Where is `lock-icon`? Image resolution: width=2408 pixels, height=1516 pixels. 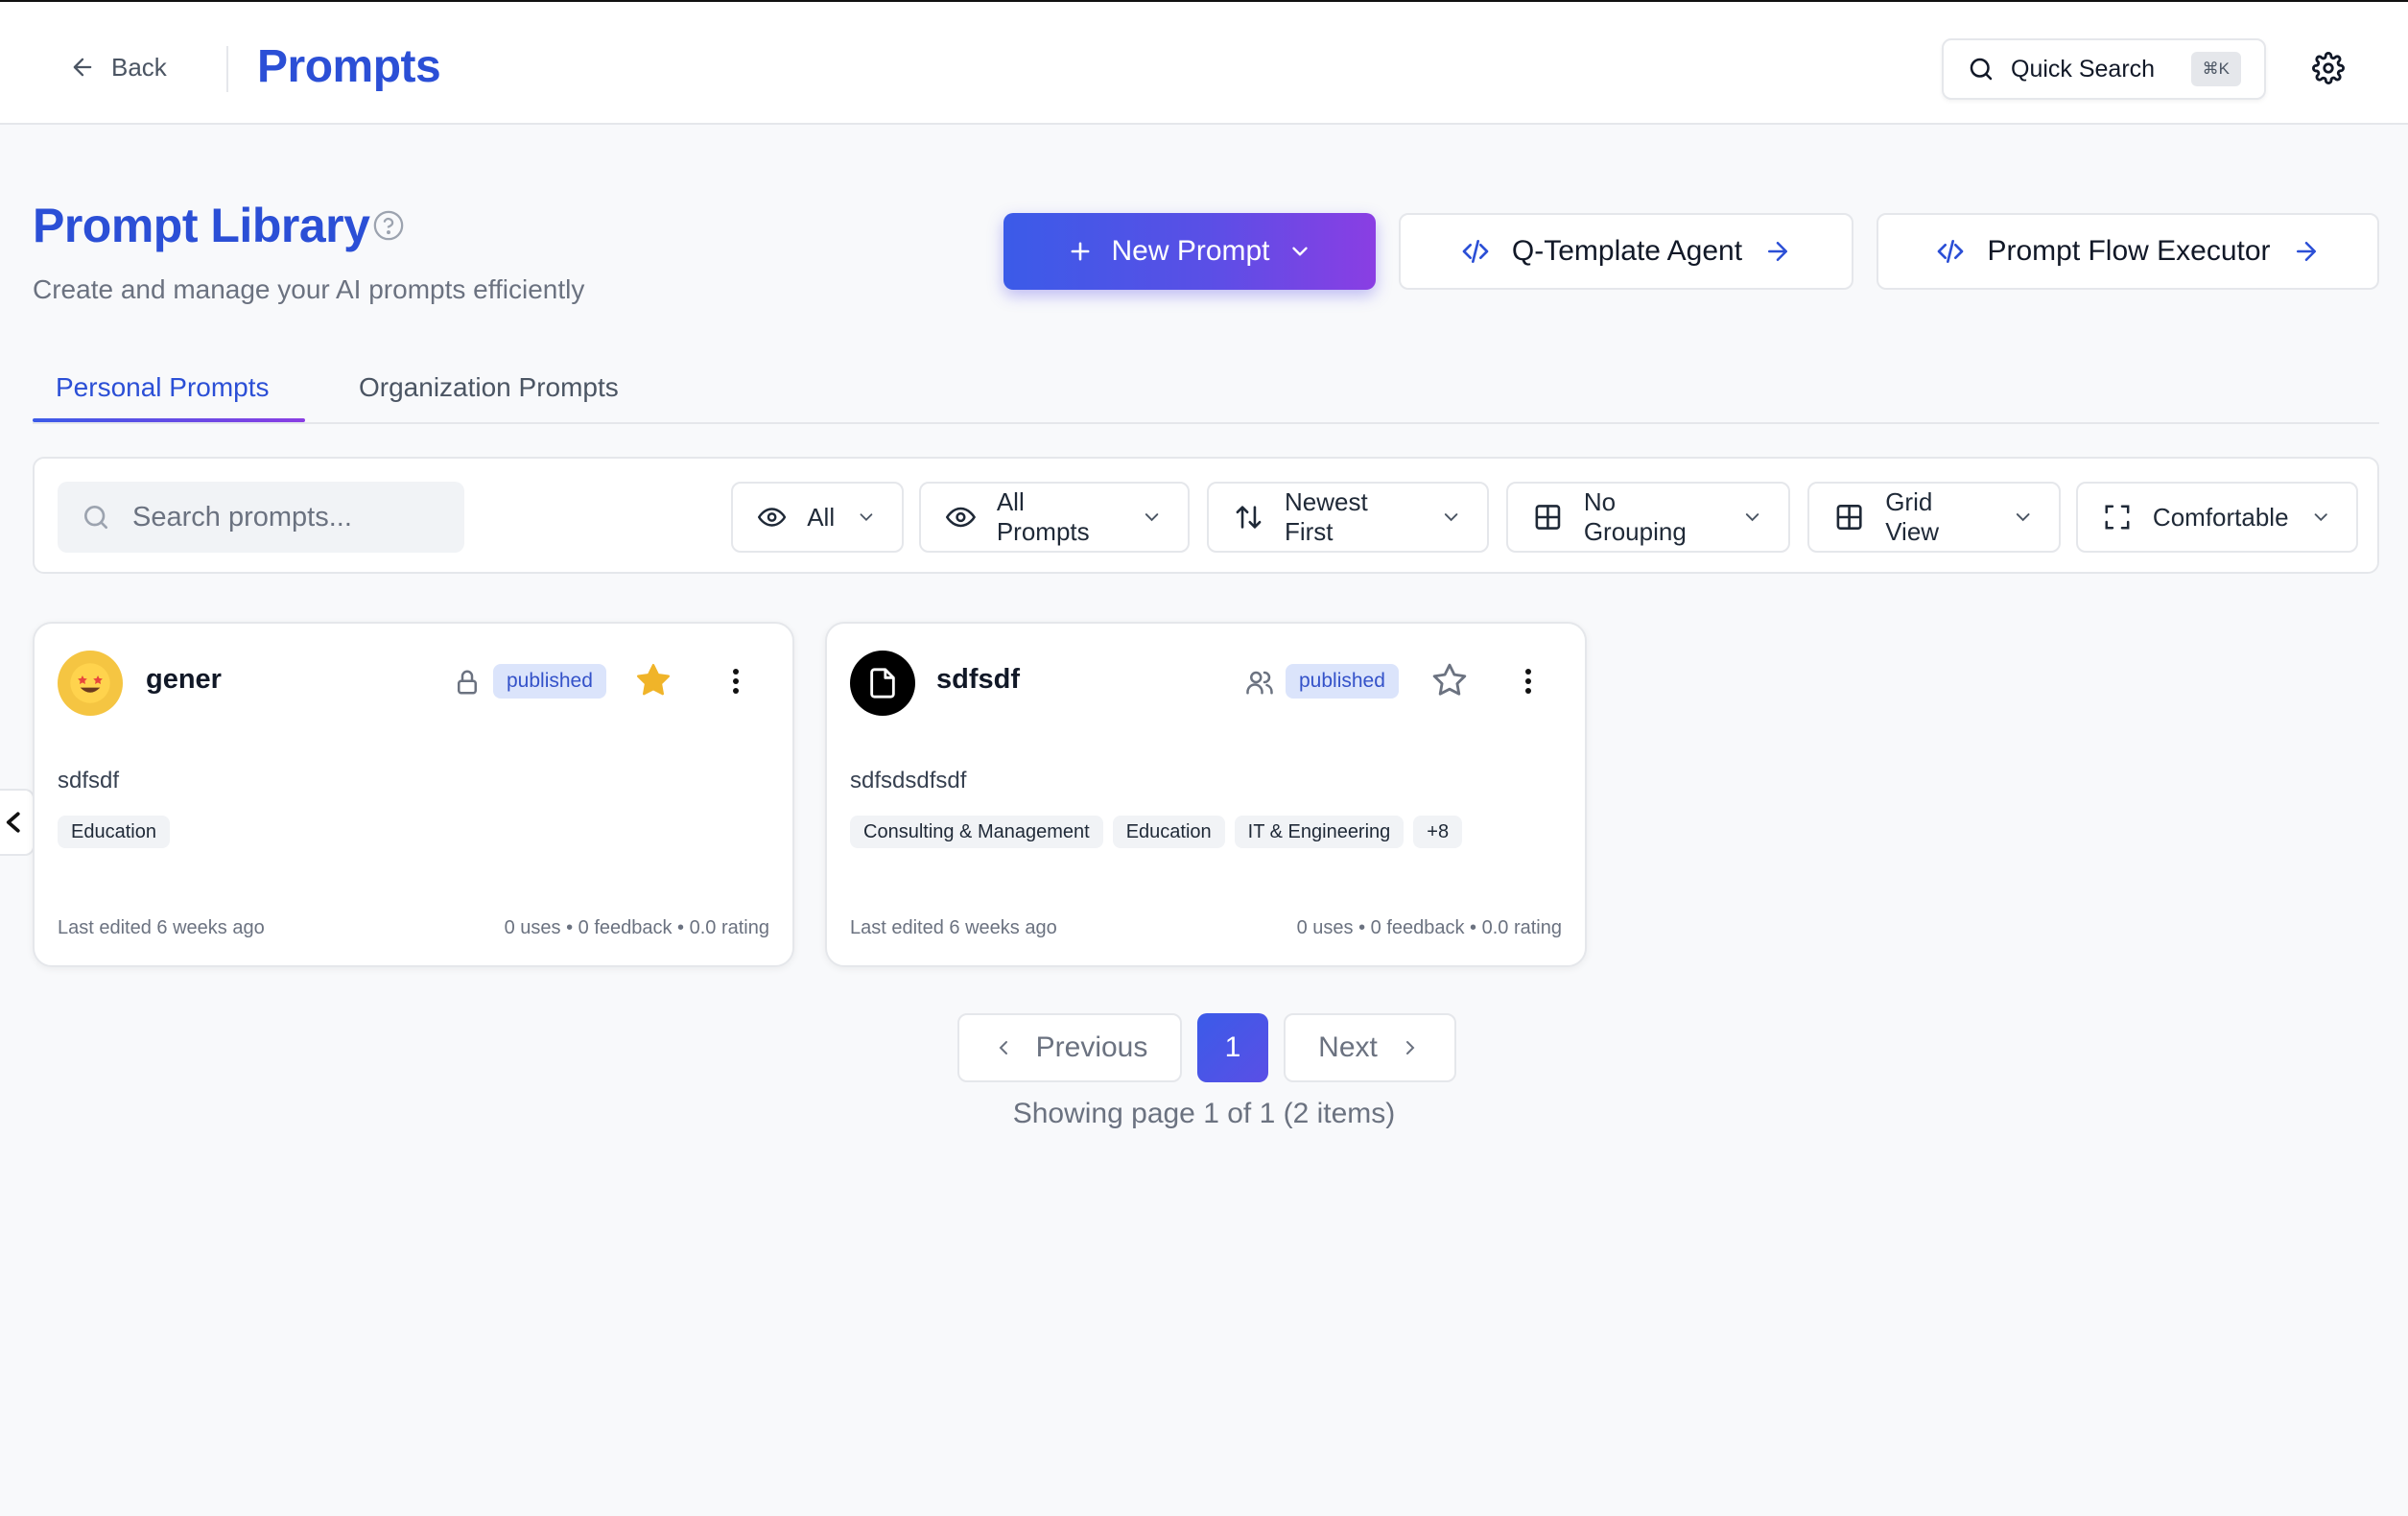
lock-icon is located at coordinates (467, 682).